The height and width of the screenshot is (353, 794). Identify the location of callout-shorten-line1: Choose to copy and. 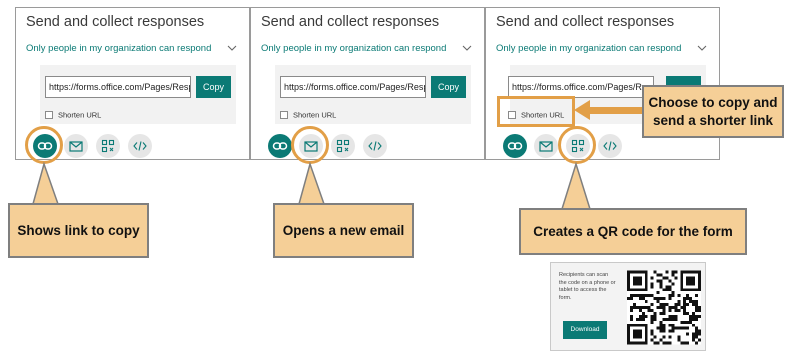
(713, 102).